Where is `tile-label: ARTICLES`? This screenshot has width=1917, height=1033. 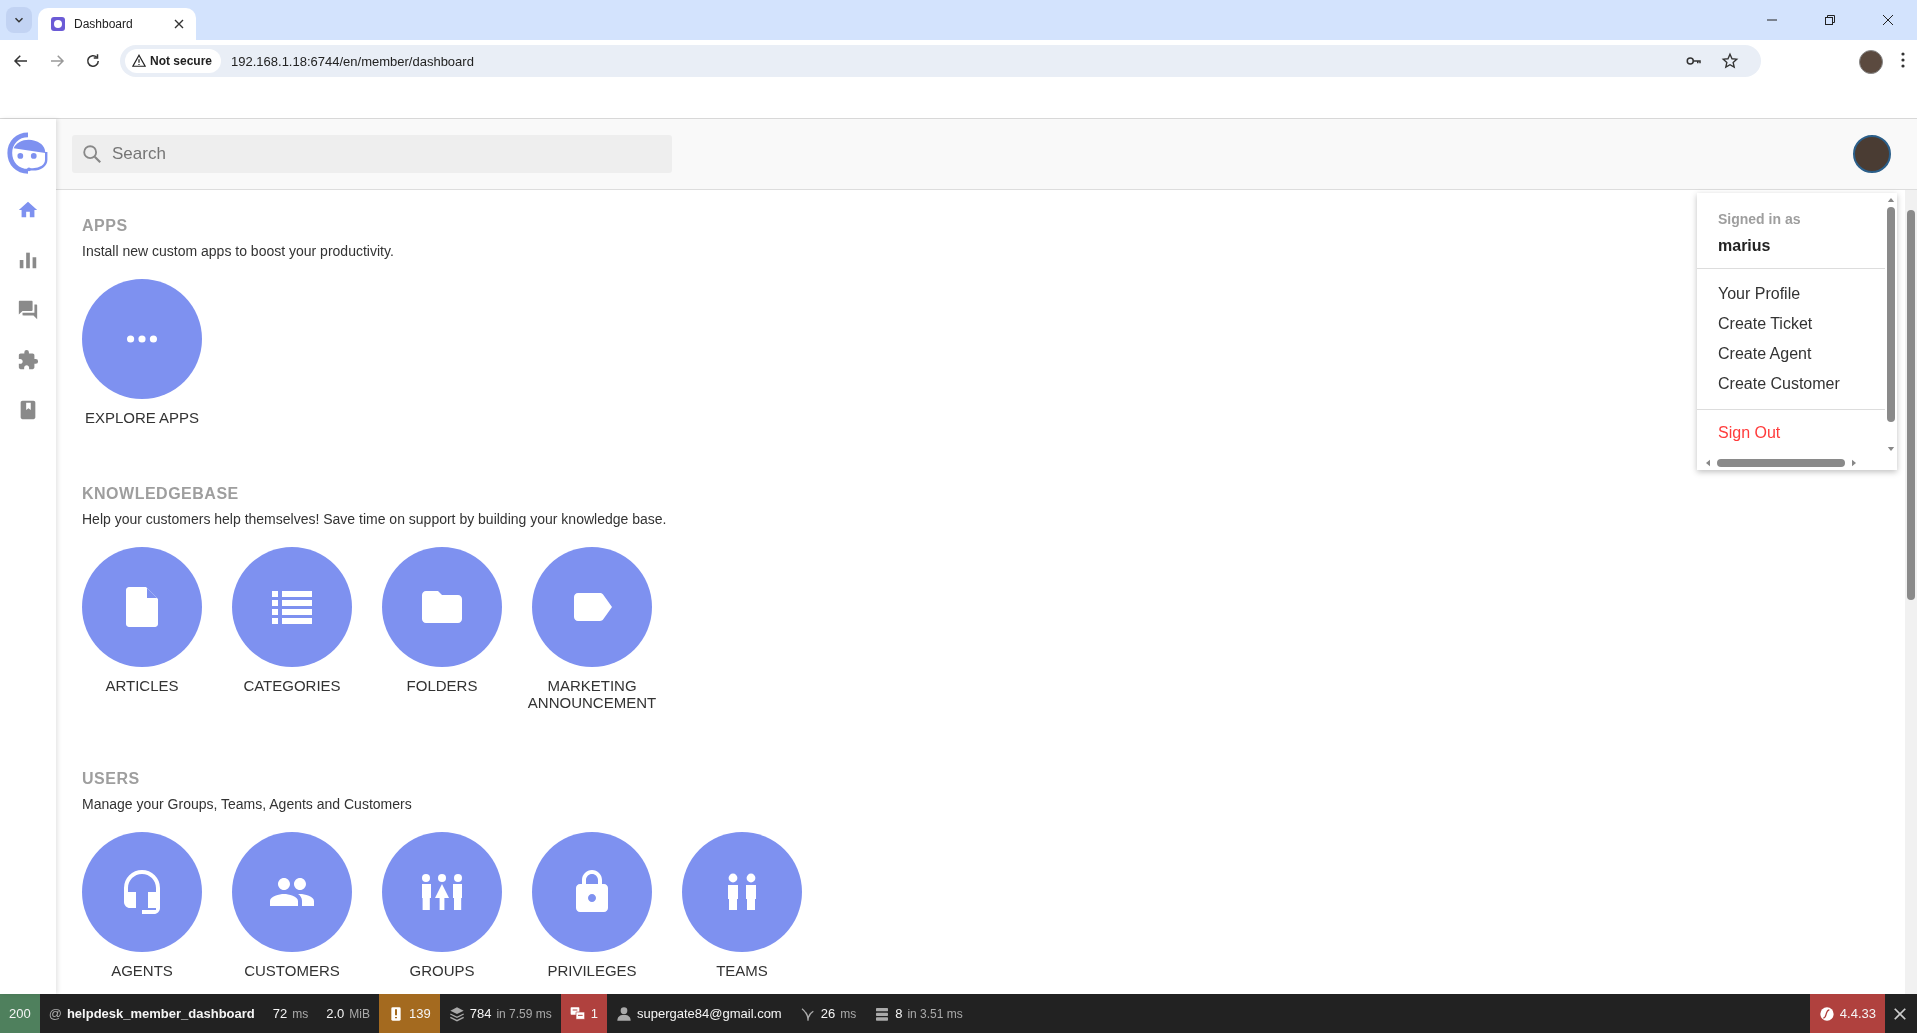
tile-label: ARTICLES is located at coordinates (142, 685).